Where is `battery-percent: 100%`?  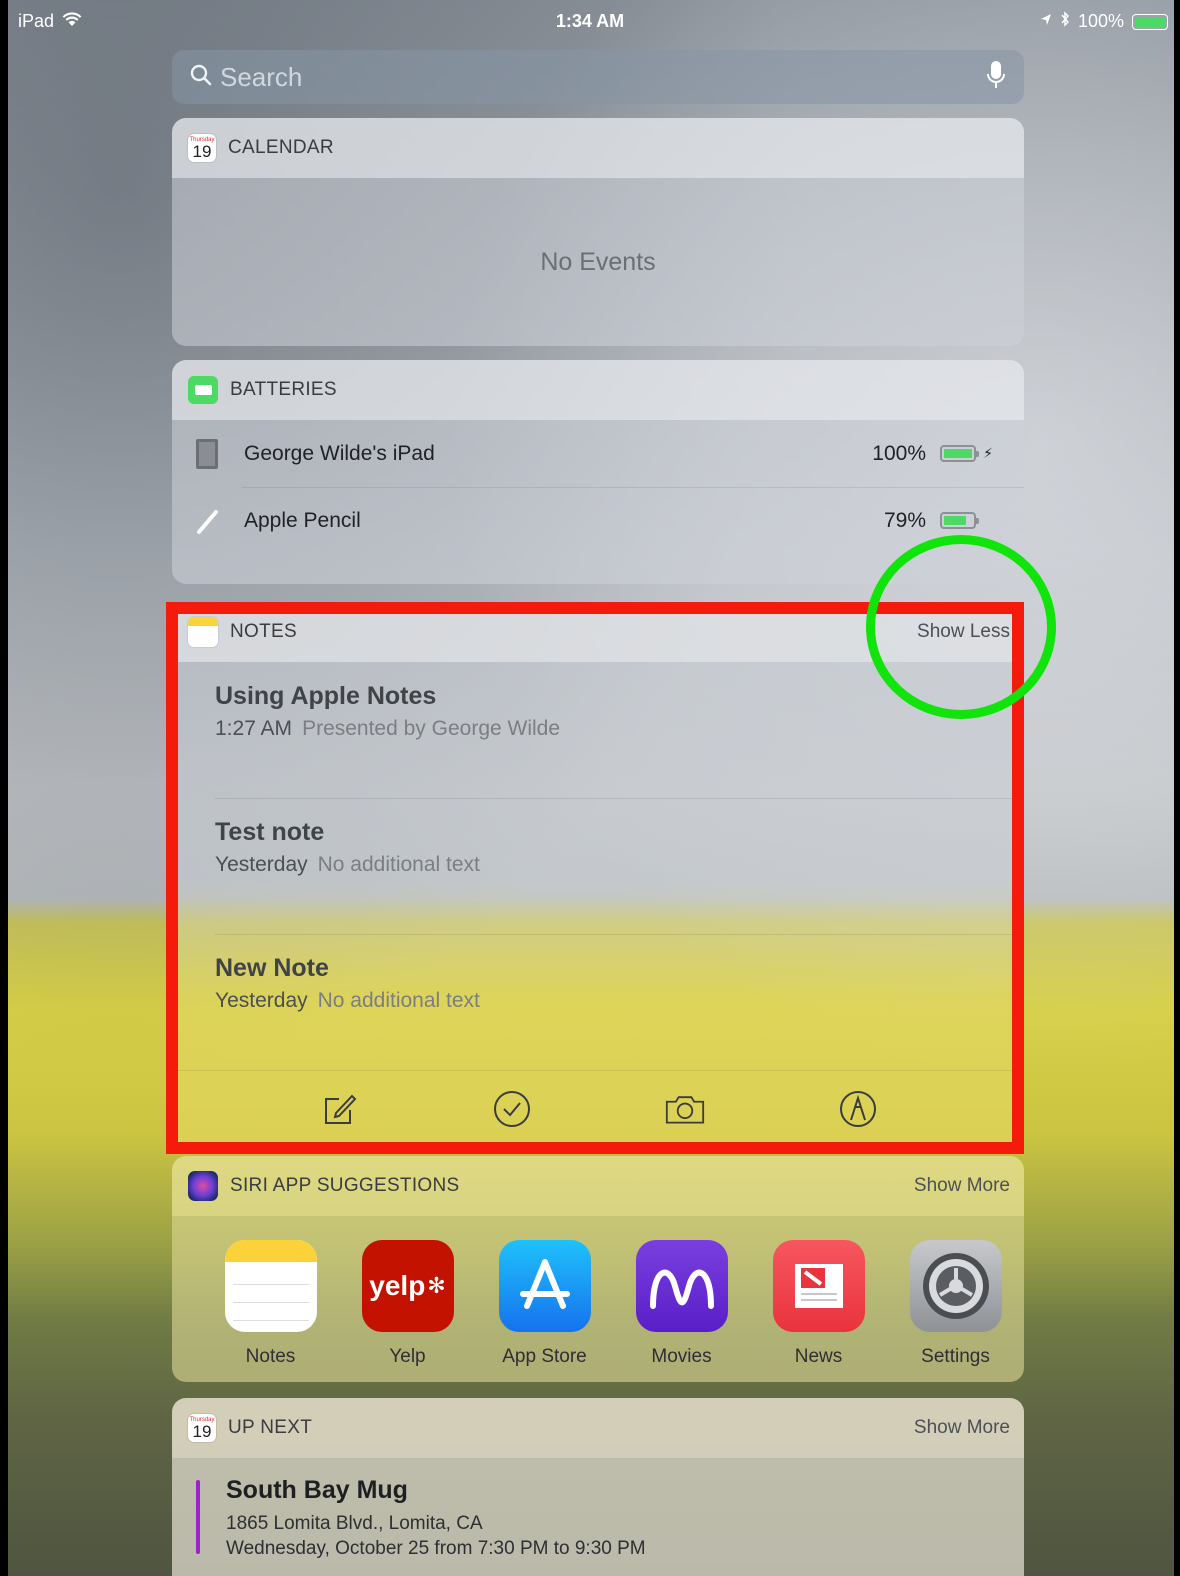 battery-percent: 100% is located at coordinates (1100, 21).